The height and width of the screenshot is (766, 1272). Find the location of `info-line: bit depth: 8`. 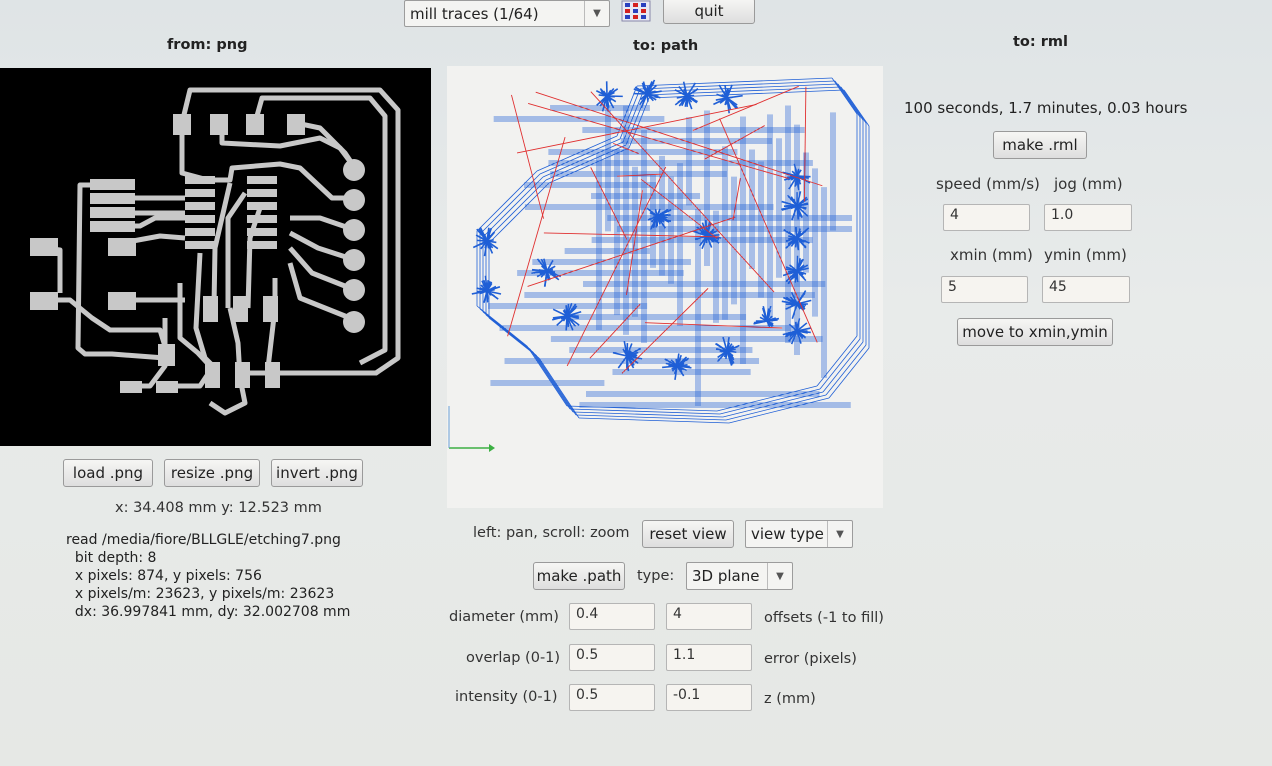

info-line: bit depth: 8 is located at coordinates (111, 558).